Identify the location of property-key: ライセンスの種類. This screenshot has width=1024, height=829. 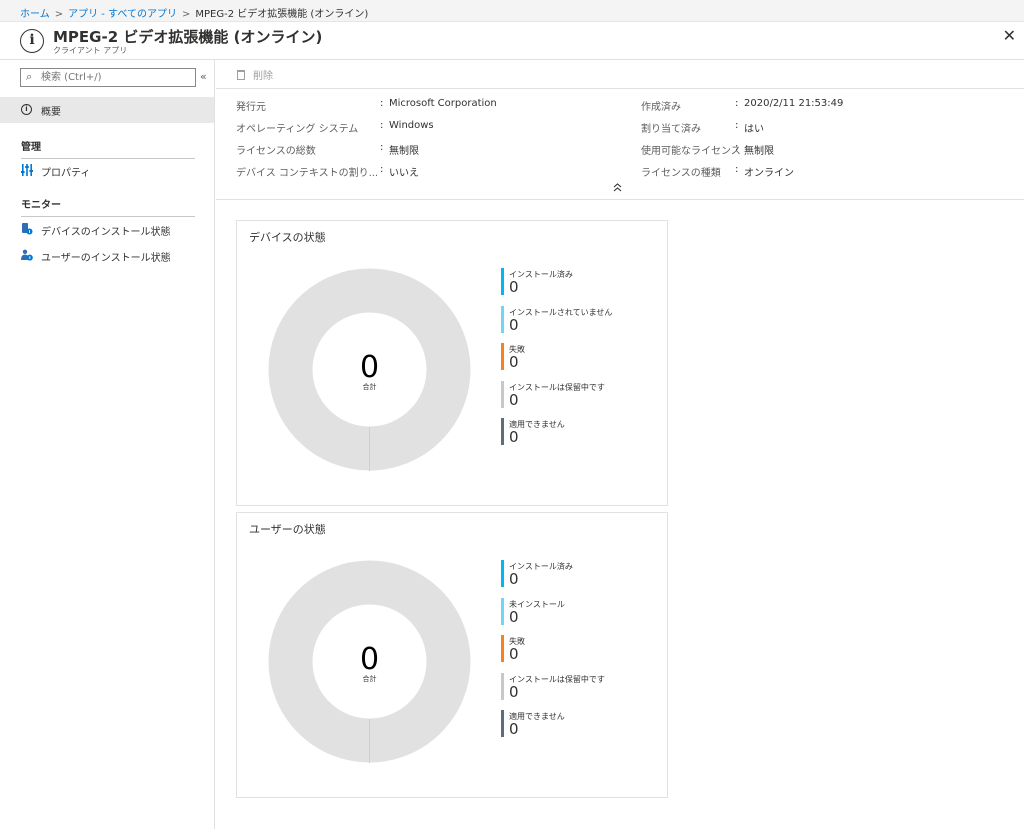
(681, 173).